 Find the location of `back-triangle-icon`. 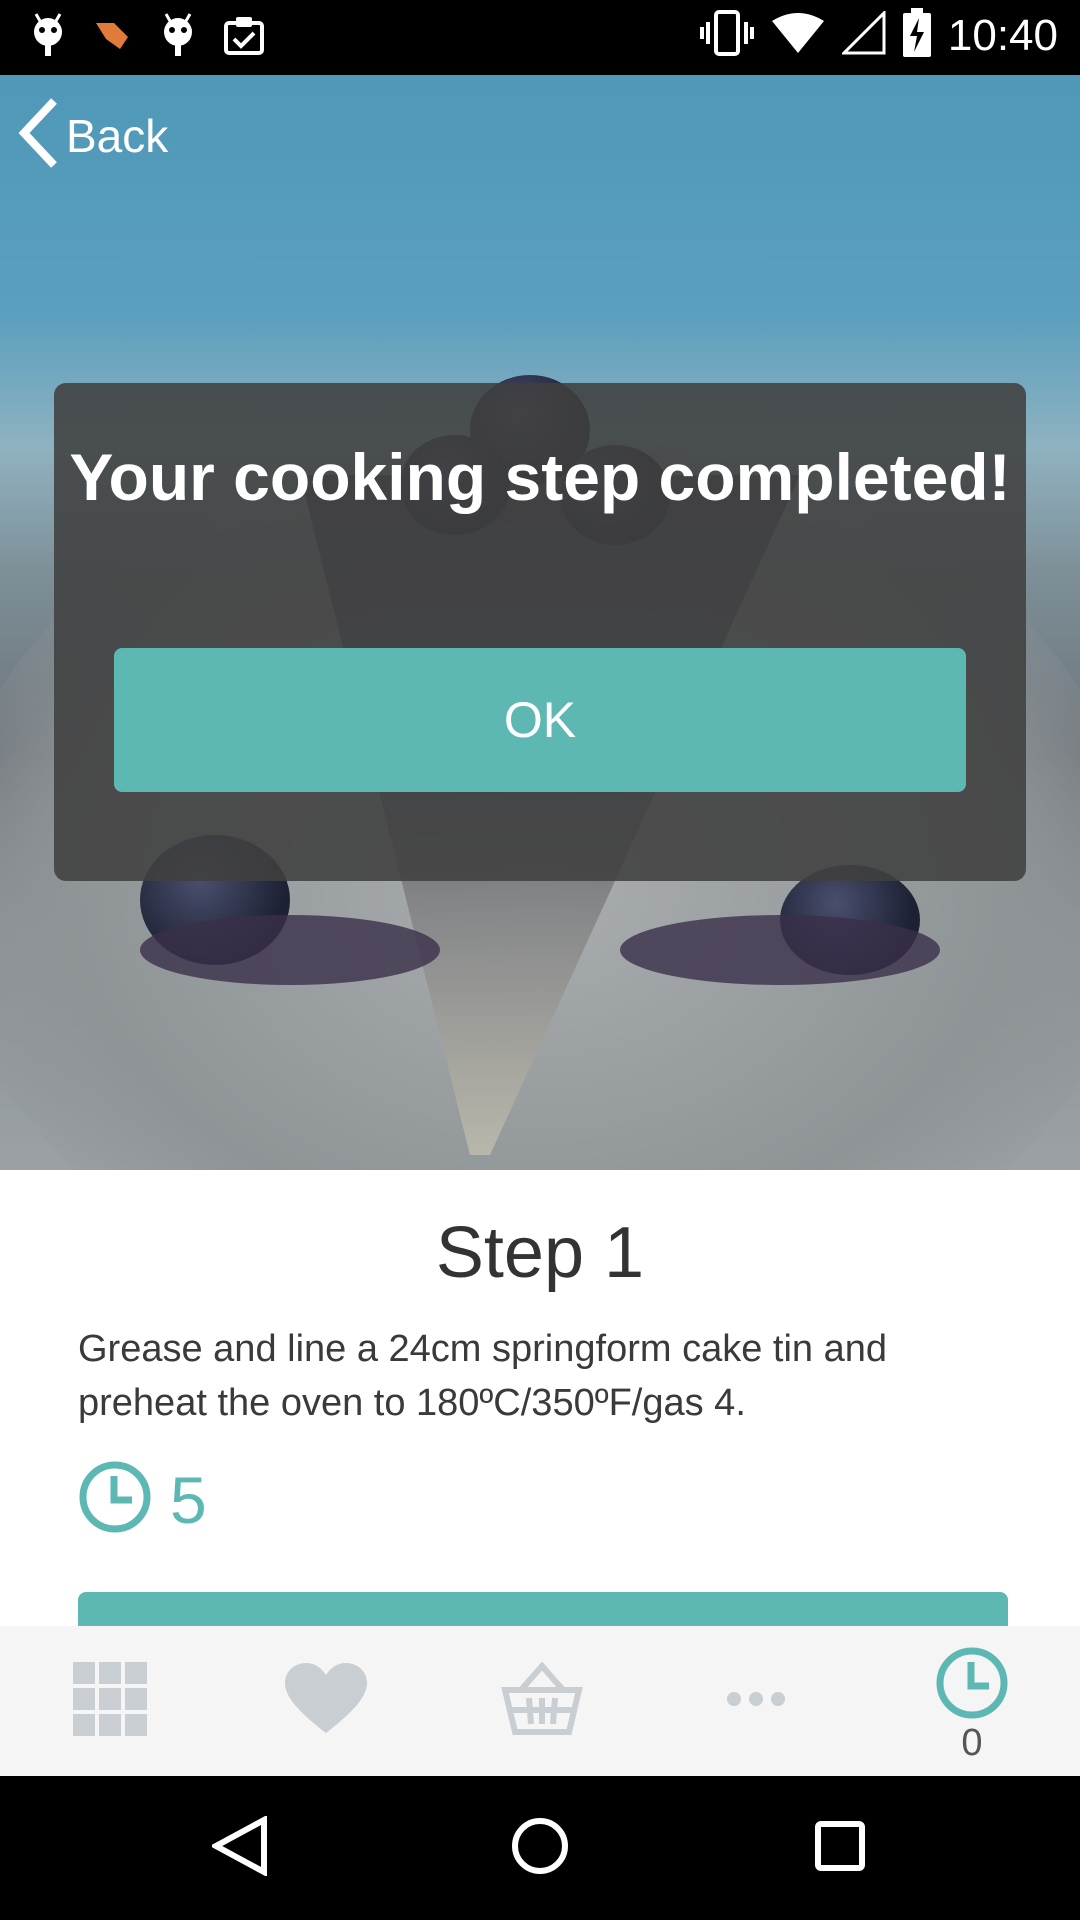

back-triangle-icon is located at coordinates (238, 1847).